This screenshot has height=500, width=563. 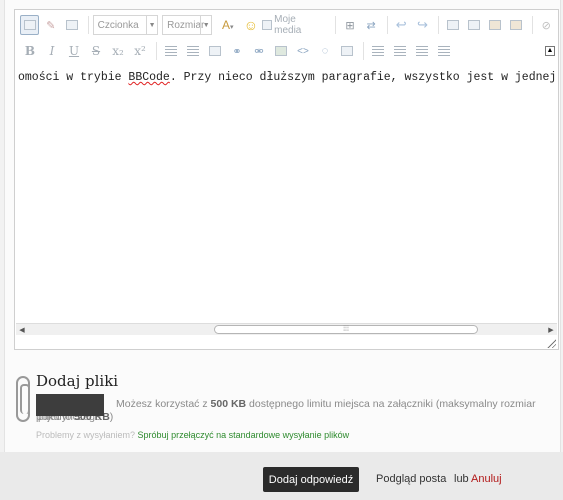 What do you see at coordinates (422, 51) in the screenshot?
I see `align-right-button` at bounding box center [422, 51].